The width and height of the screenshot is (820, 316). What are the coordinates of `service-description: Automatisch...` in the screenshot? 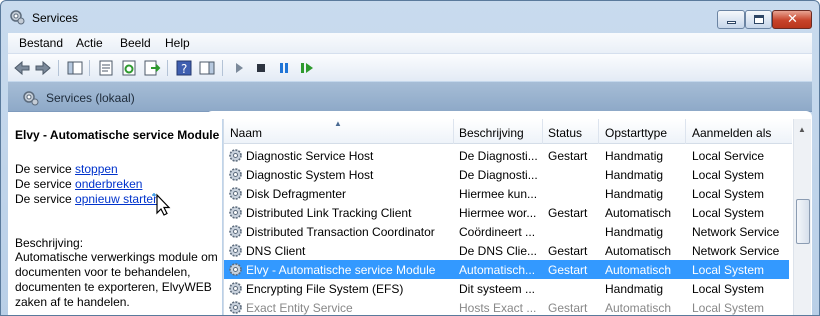 It's located at (497, 270).